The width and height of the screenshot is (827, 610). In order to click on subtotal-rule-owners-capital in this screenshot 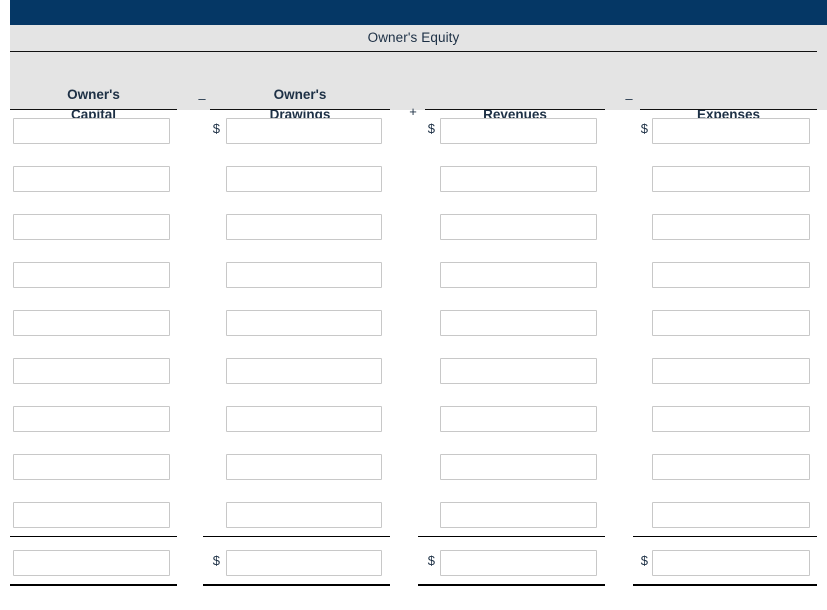, I will do `click(93, 536)`.